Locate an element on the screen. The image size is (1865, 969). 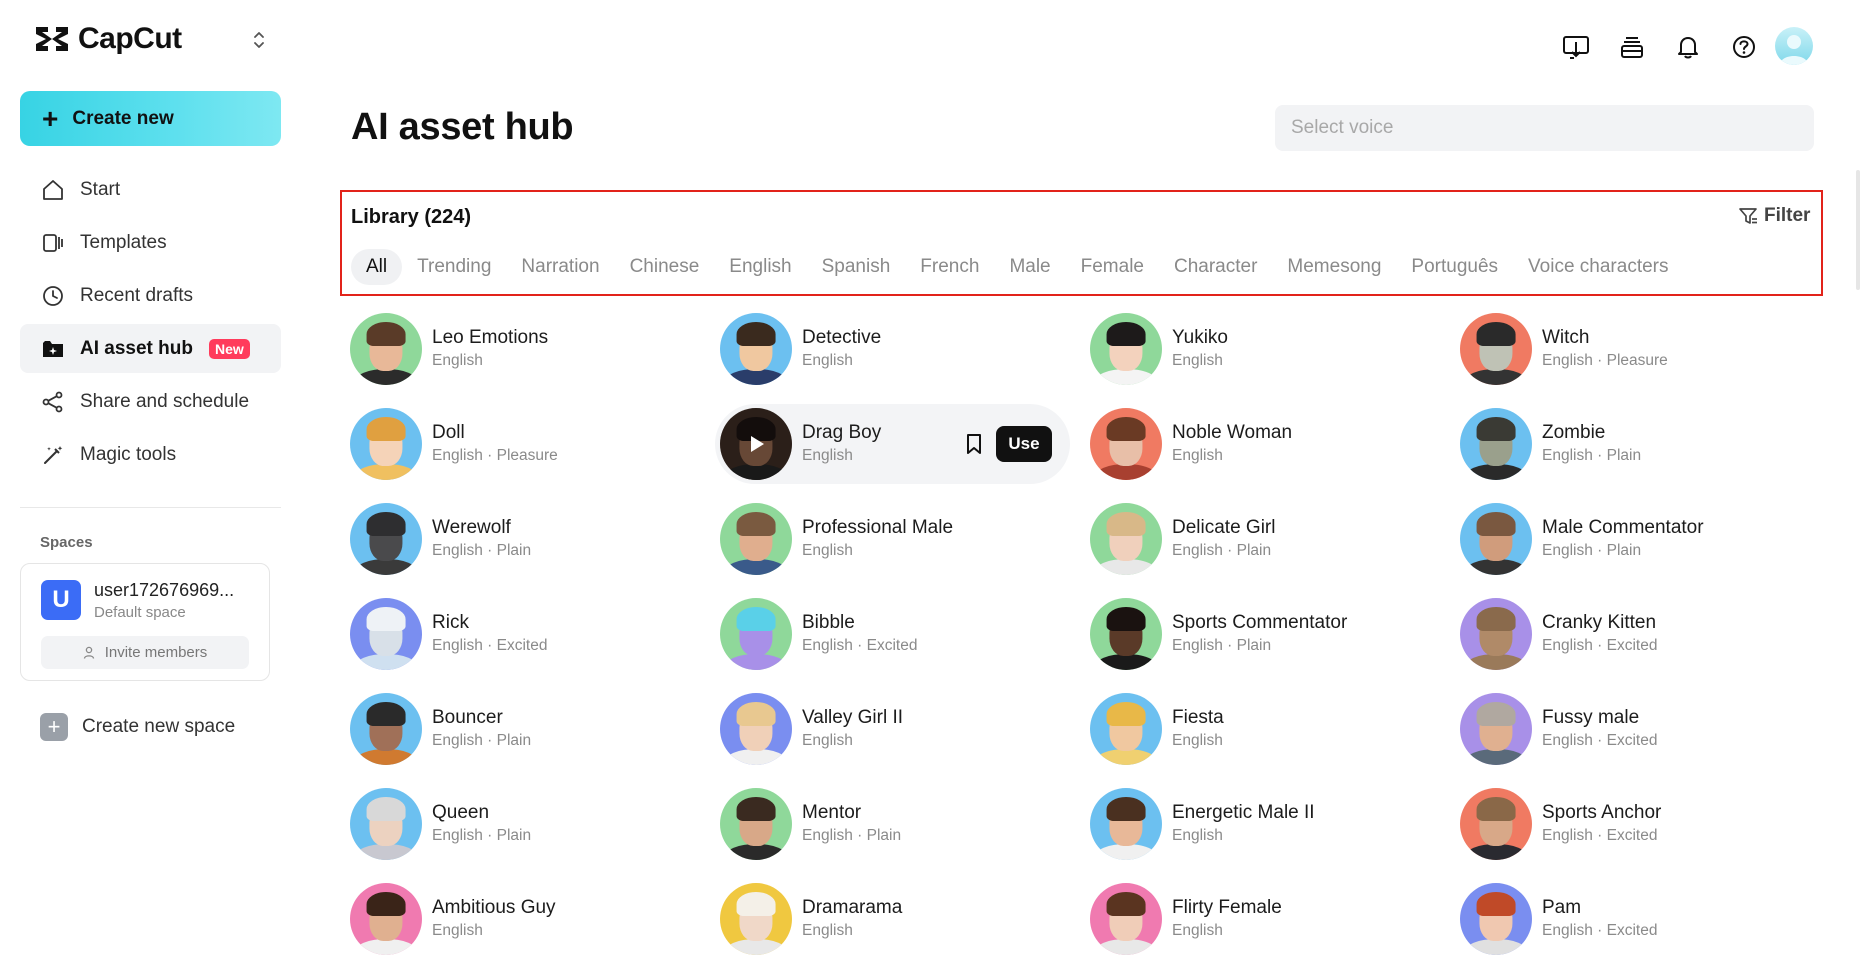
workspace-switch-icon is located at coordinates (259, 41).